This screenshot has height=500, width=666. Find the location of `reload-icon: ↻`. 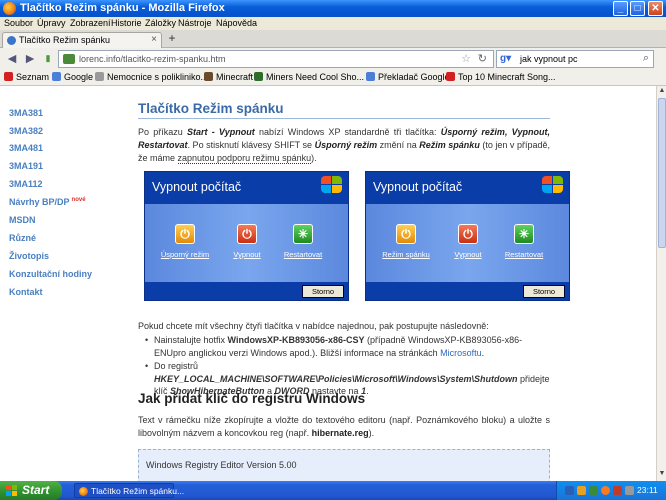

reload-icon: ↻ is located at coordinates (482, 58).